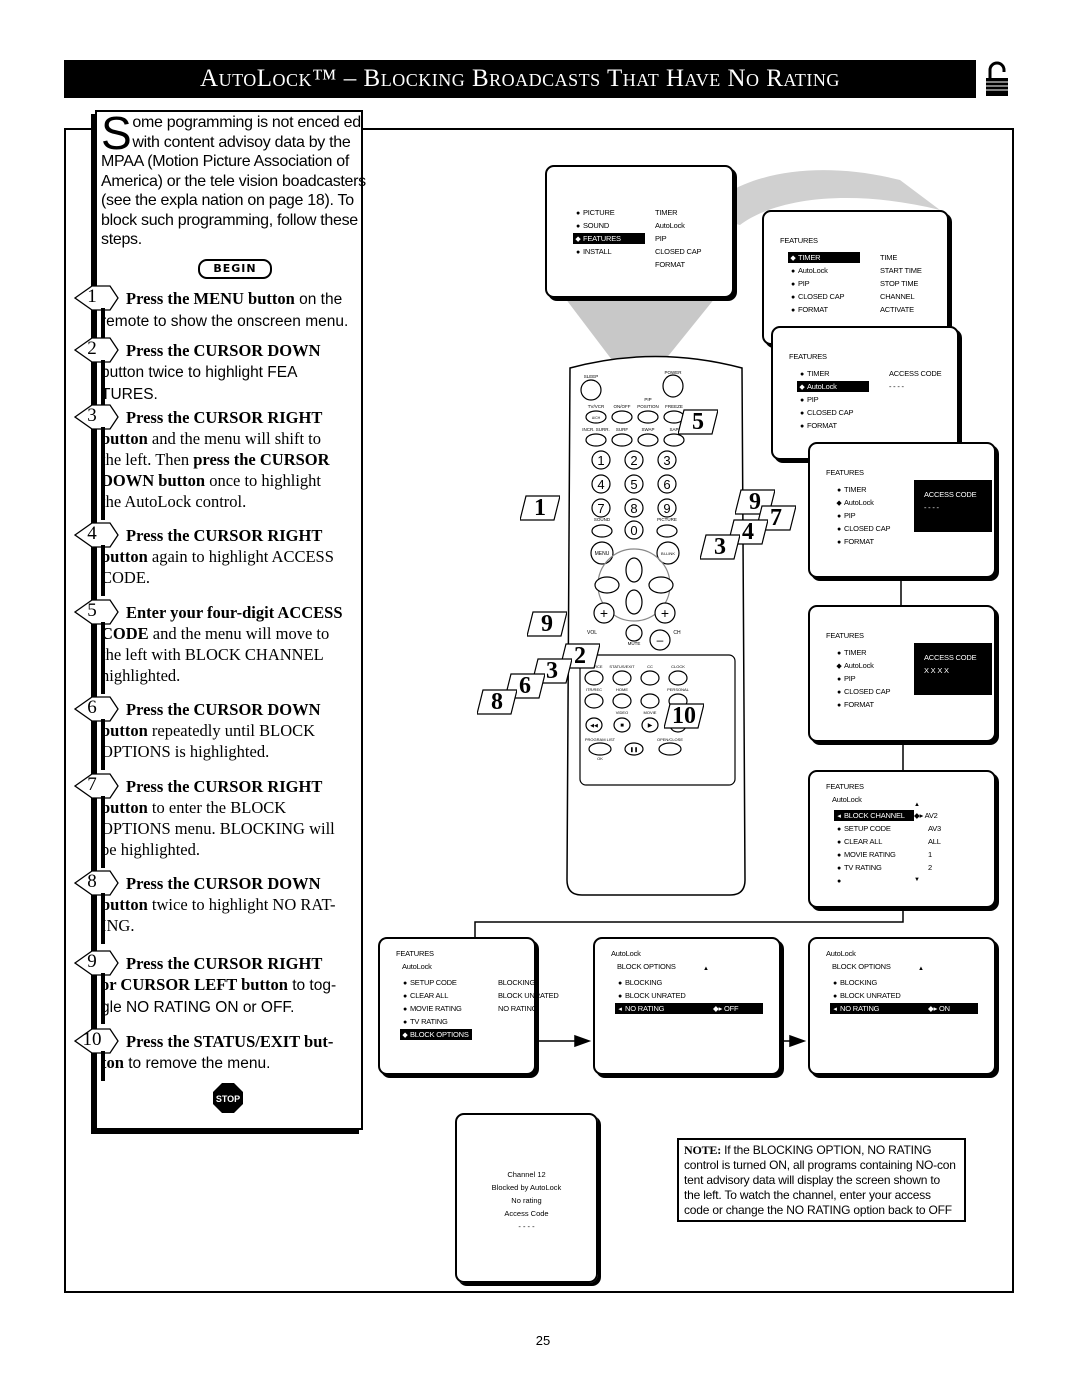  I want to click on sleep-button, so click(591, 390).